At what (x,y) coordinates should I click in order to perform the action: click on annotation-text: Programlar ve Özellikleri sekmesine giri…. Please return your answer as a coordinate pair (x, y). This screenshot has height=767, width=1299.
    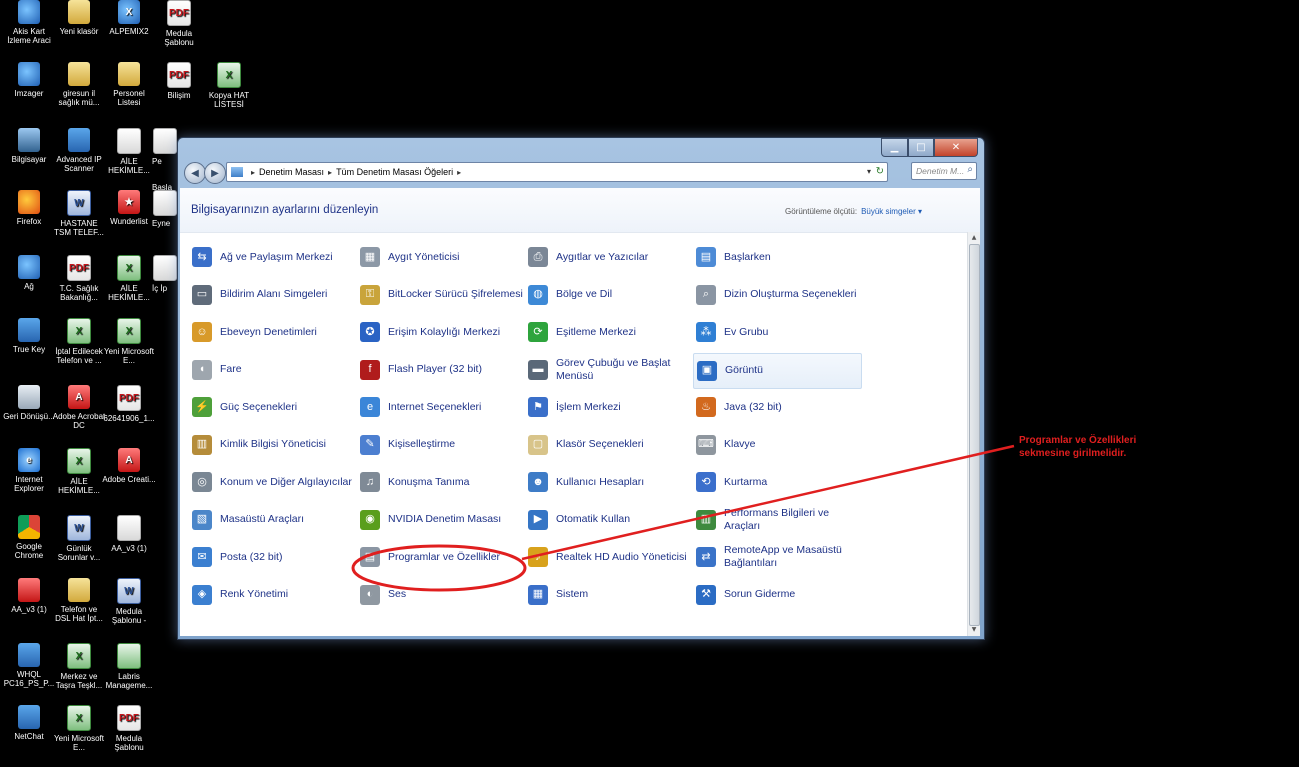
    Looking at the image, I should click on (1078, 447).